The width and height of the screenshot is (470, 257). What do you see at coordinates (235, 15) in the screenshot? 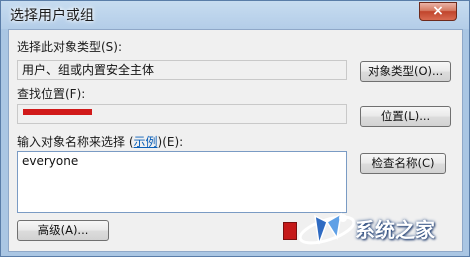
I see `title-bar: 选择用户或组 ×` at bounding box center [235, 15].